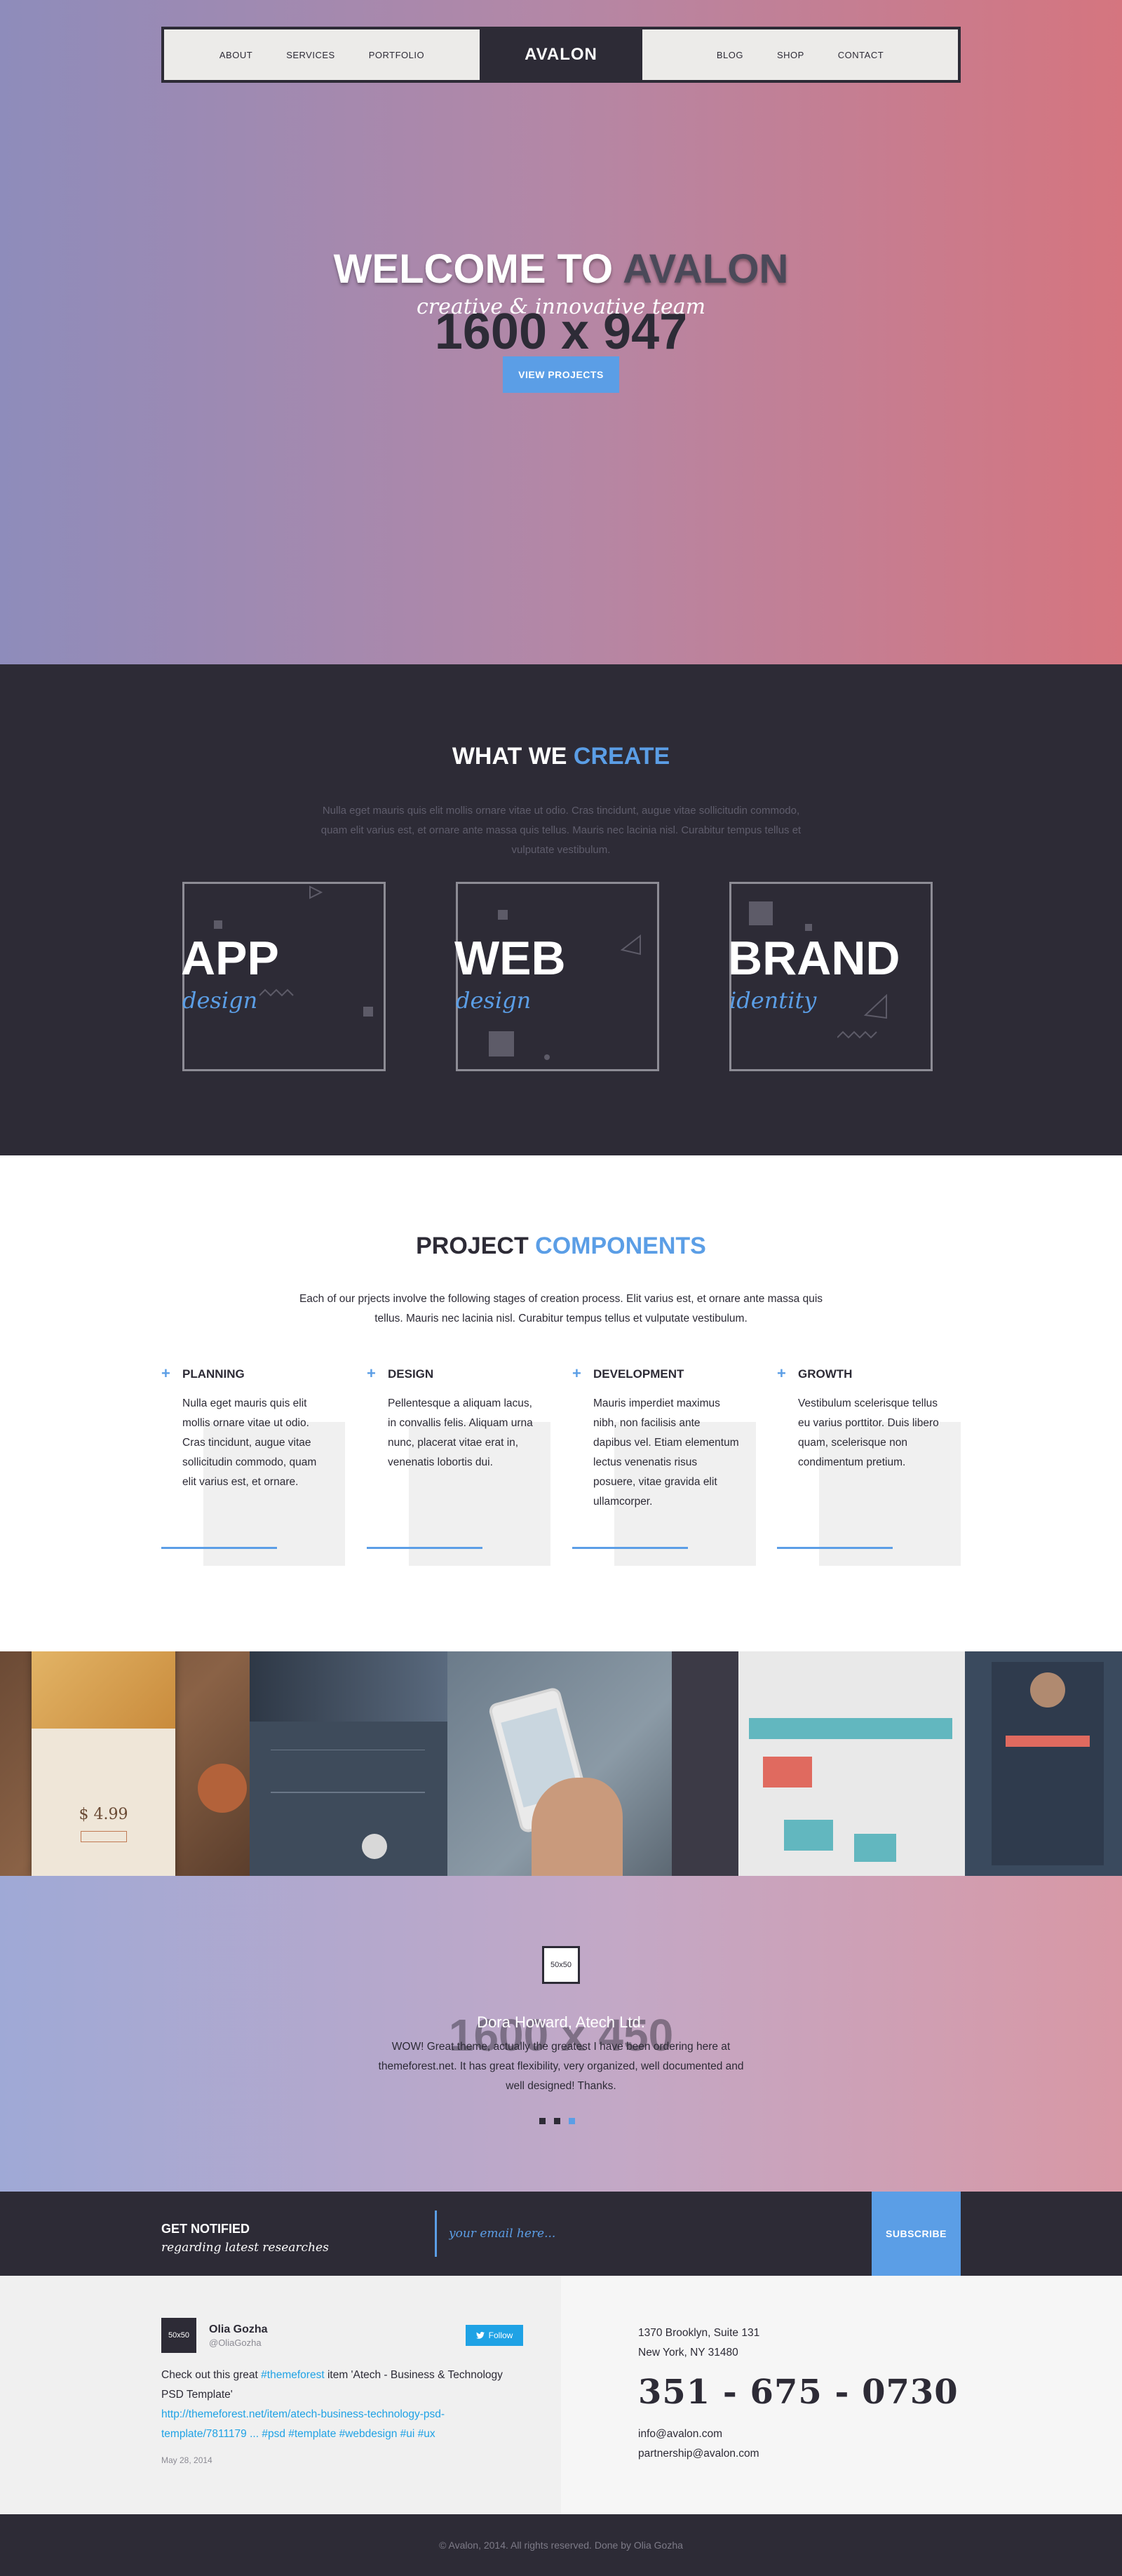  Describe the element at coordinates (917, 2234) in the screenshot. I see `subscribe-button: SUBSCRIBE` at that location.